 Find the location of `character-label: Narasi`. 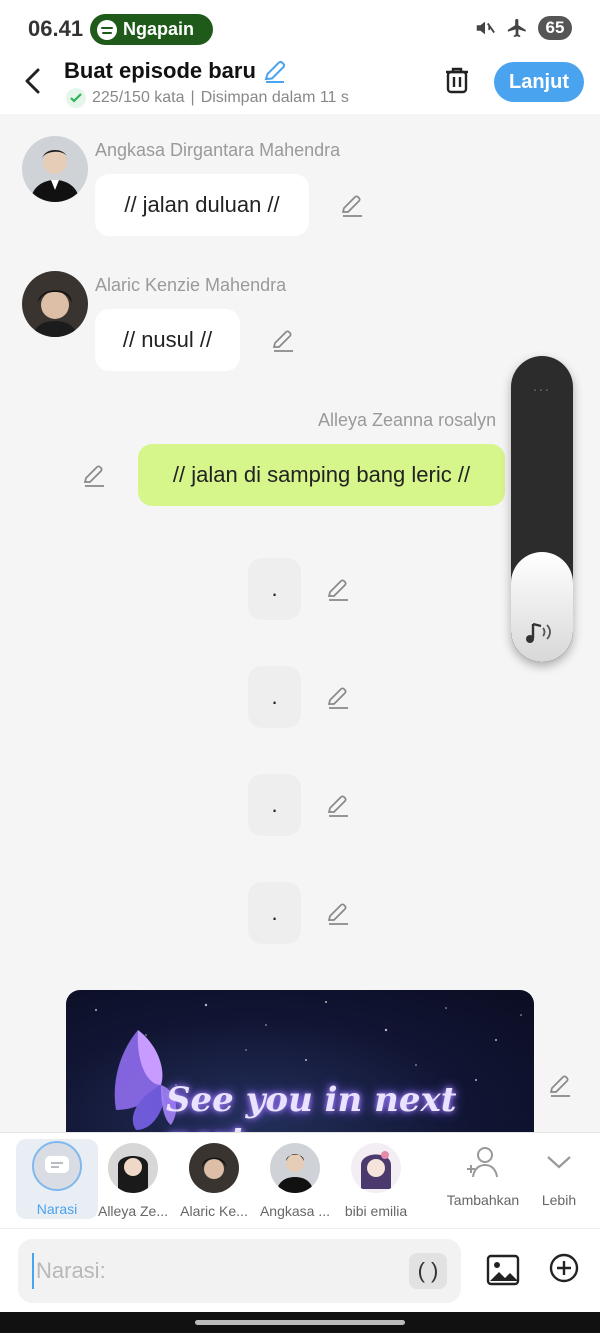

character-label: Narasi is located at coordinates (57, 1209).